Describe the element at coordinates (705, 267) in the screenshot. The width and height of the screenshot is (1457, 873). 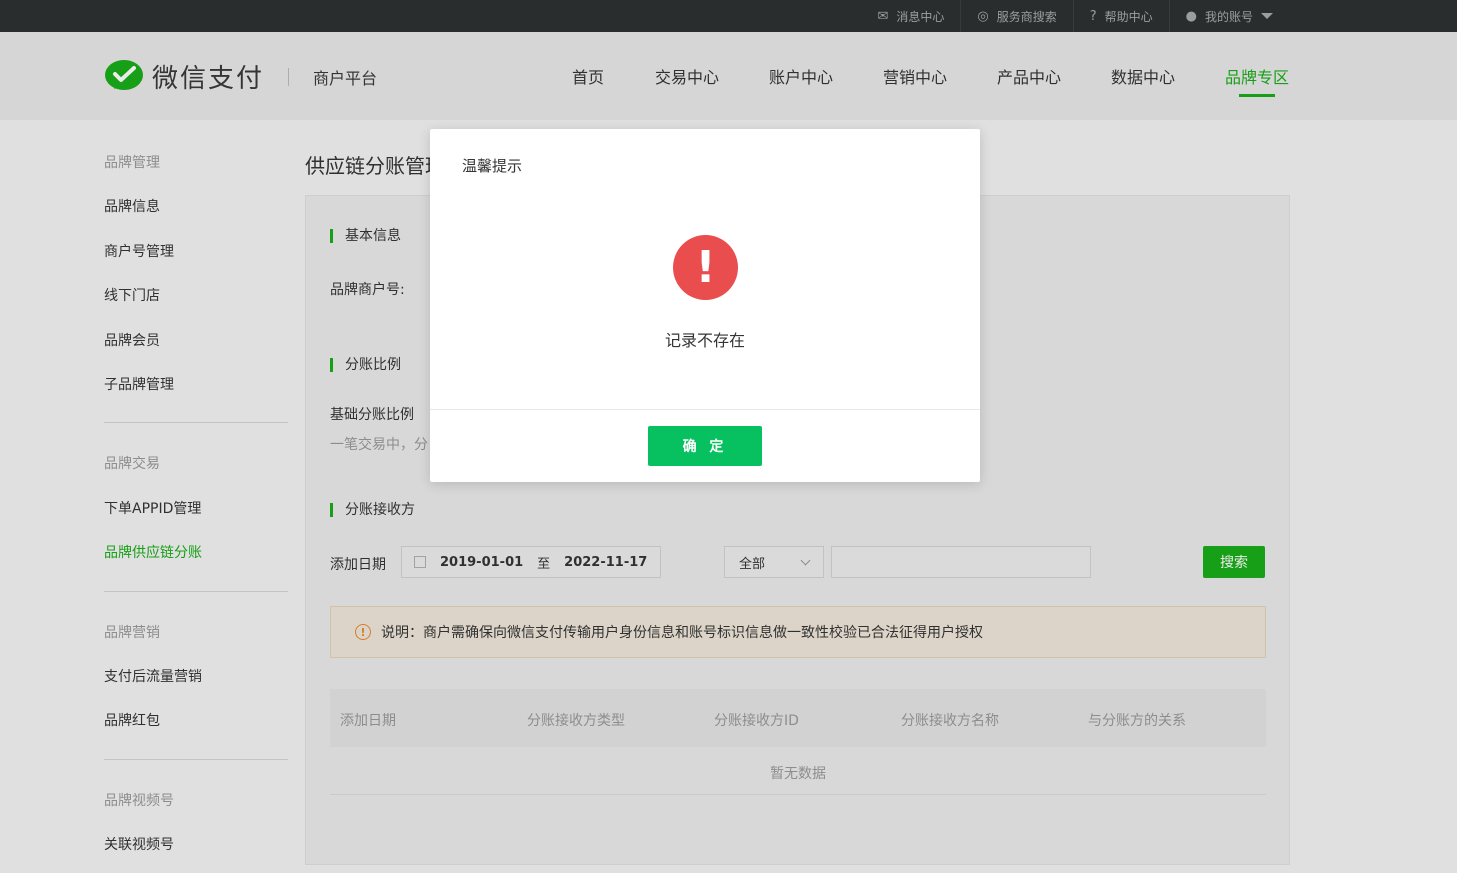
I see `error-icon: !` at that location.